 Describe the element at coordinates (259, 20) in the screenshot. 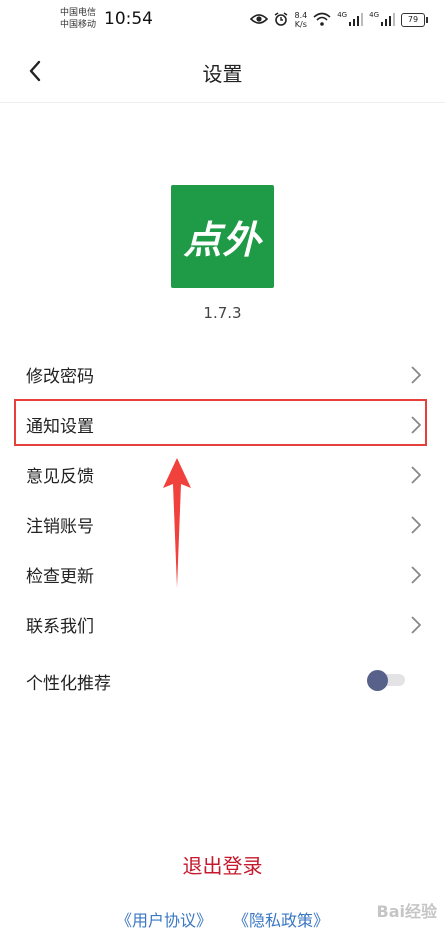

I see `eye-icon` at that location.